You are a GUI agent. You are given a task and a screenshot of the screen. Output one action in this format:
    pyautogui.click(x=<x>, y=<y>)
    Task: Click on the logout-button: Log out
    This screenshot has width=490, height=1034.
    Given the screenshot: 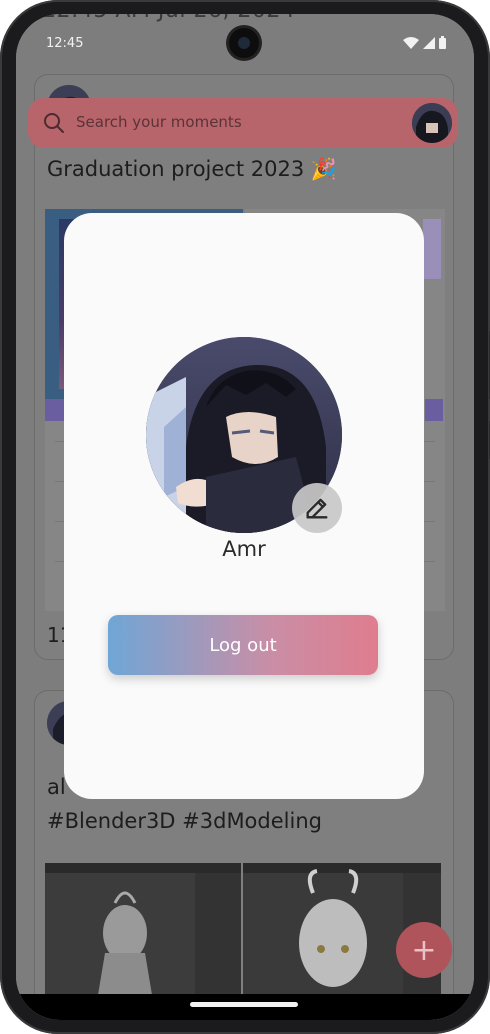 What is the action you would take?
    pyautogui.click(x=243, y=645)
    